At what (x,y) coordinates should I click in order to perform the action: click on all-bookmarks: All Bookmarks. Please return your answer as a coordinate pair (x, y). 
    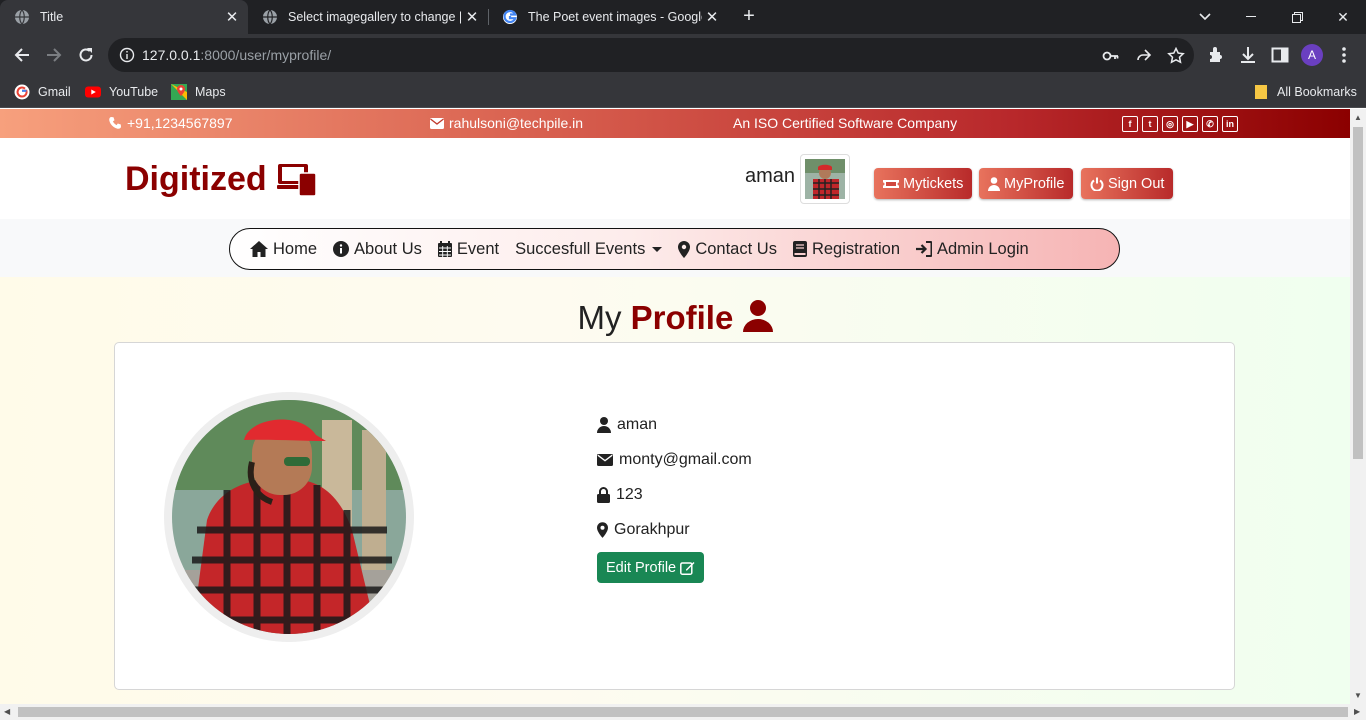
    Looking at the image, I should click on (1305, 92).